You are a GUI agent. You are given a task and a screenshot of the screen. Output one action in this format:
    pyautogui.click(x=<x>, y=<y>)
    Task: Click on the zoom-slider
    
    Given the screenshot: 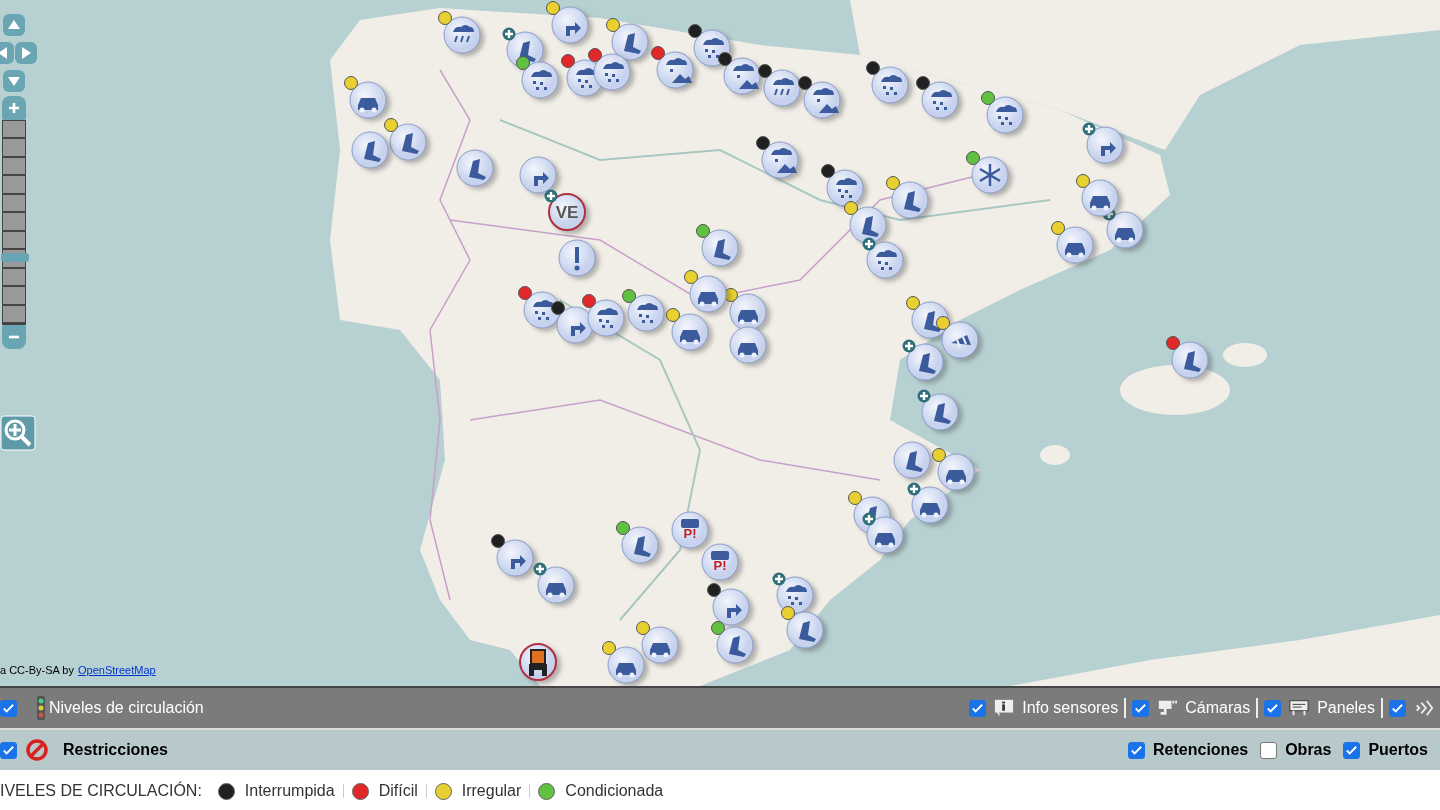 What is the action you would take?
    pyautogui.click(x=14, y=222)
    